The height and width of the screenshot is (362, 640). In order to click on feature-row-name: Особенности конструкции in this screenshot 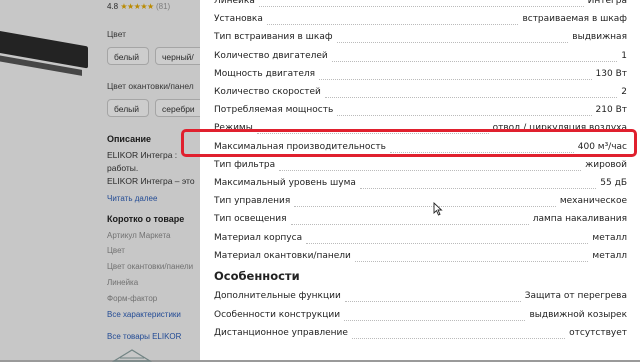, I will do `click(277, 314)`.